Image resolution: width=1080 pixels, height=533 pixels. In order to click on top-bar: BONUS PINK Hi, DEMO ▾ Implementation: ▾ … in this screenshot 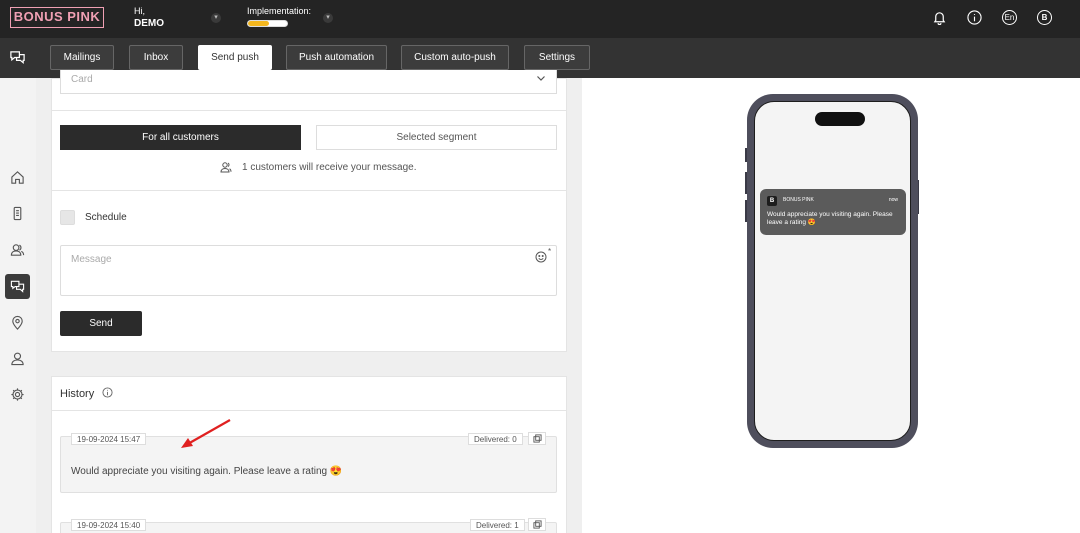, I will do `click(540, 19)`.